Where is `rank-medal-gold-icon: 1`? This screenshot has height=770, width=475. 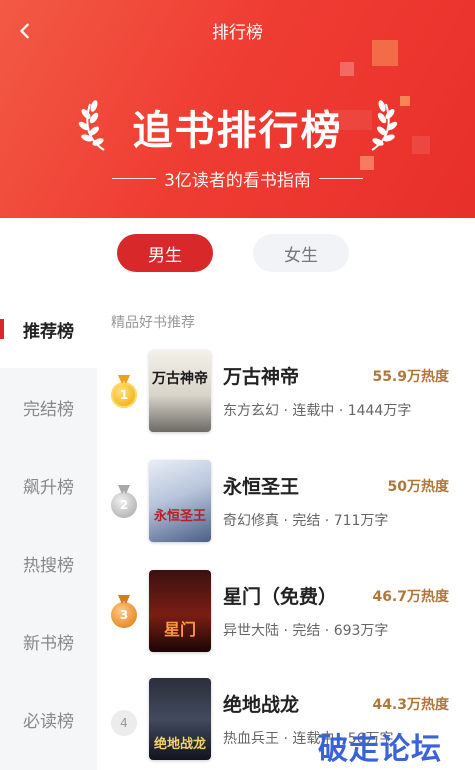
rank-medal-gold-icon: 1 is located at coordinates (124, 391).